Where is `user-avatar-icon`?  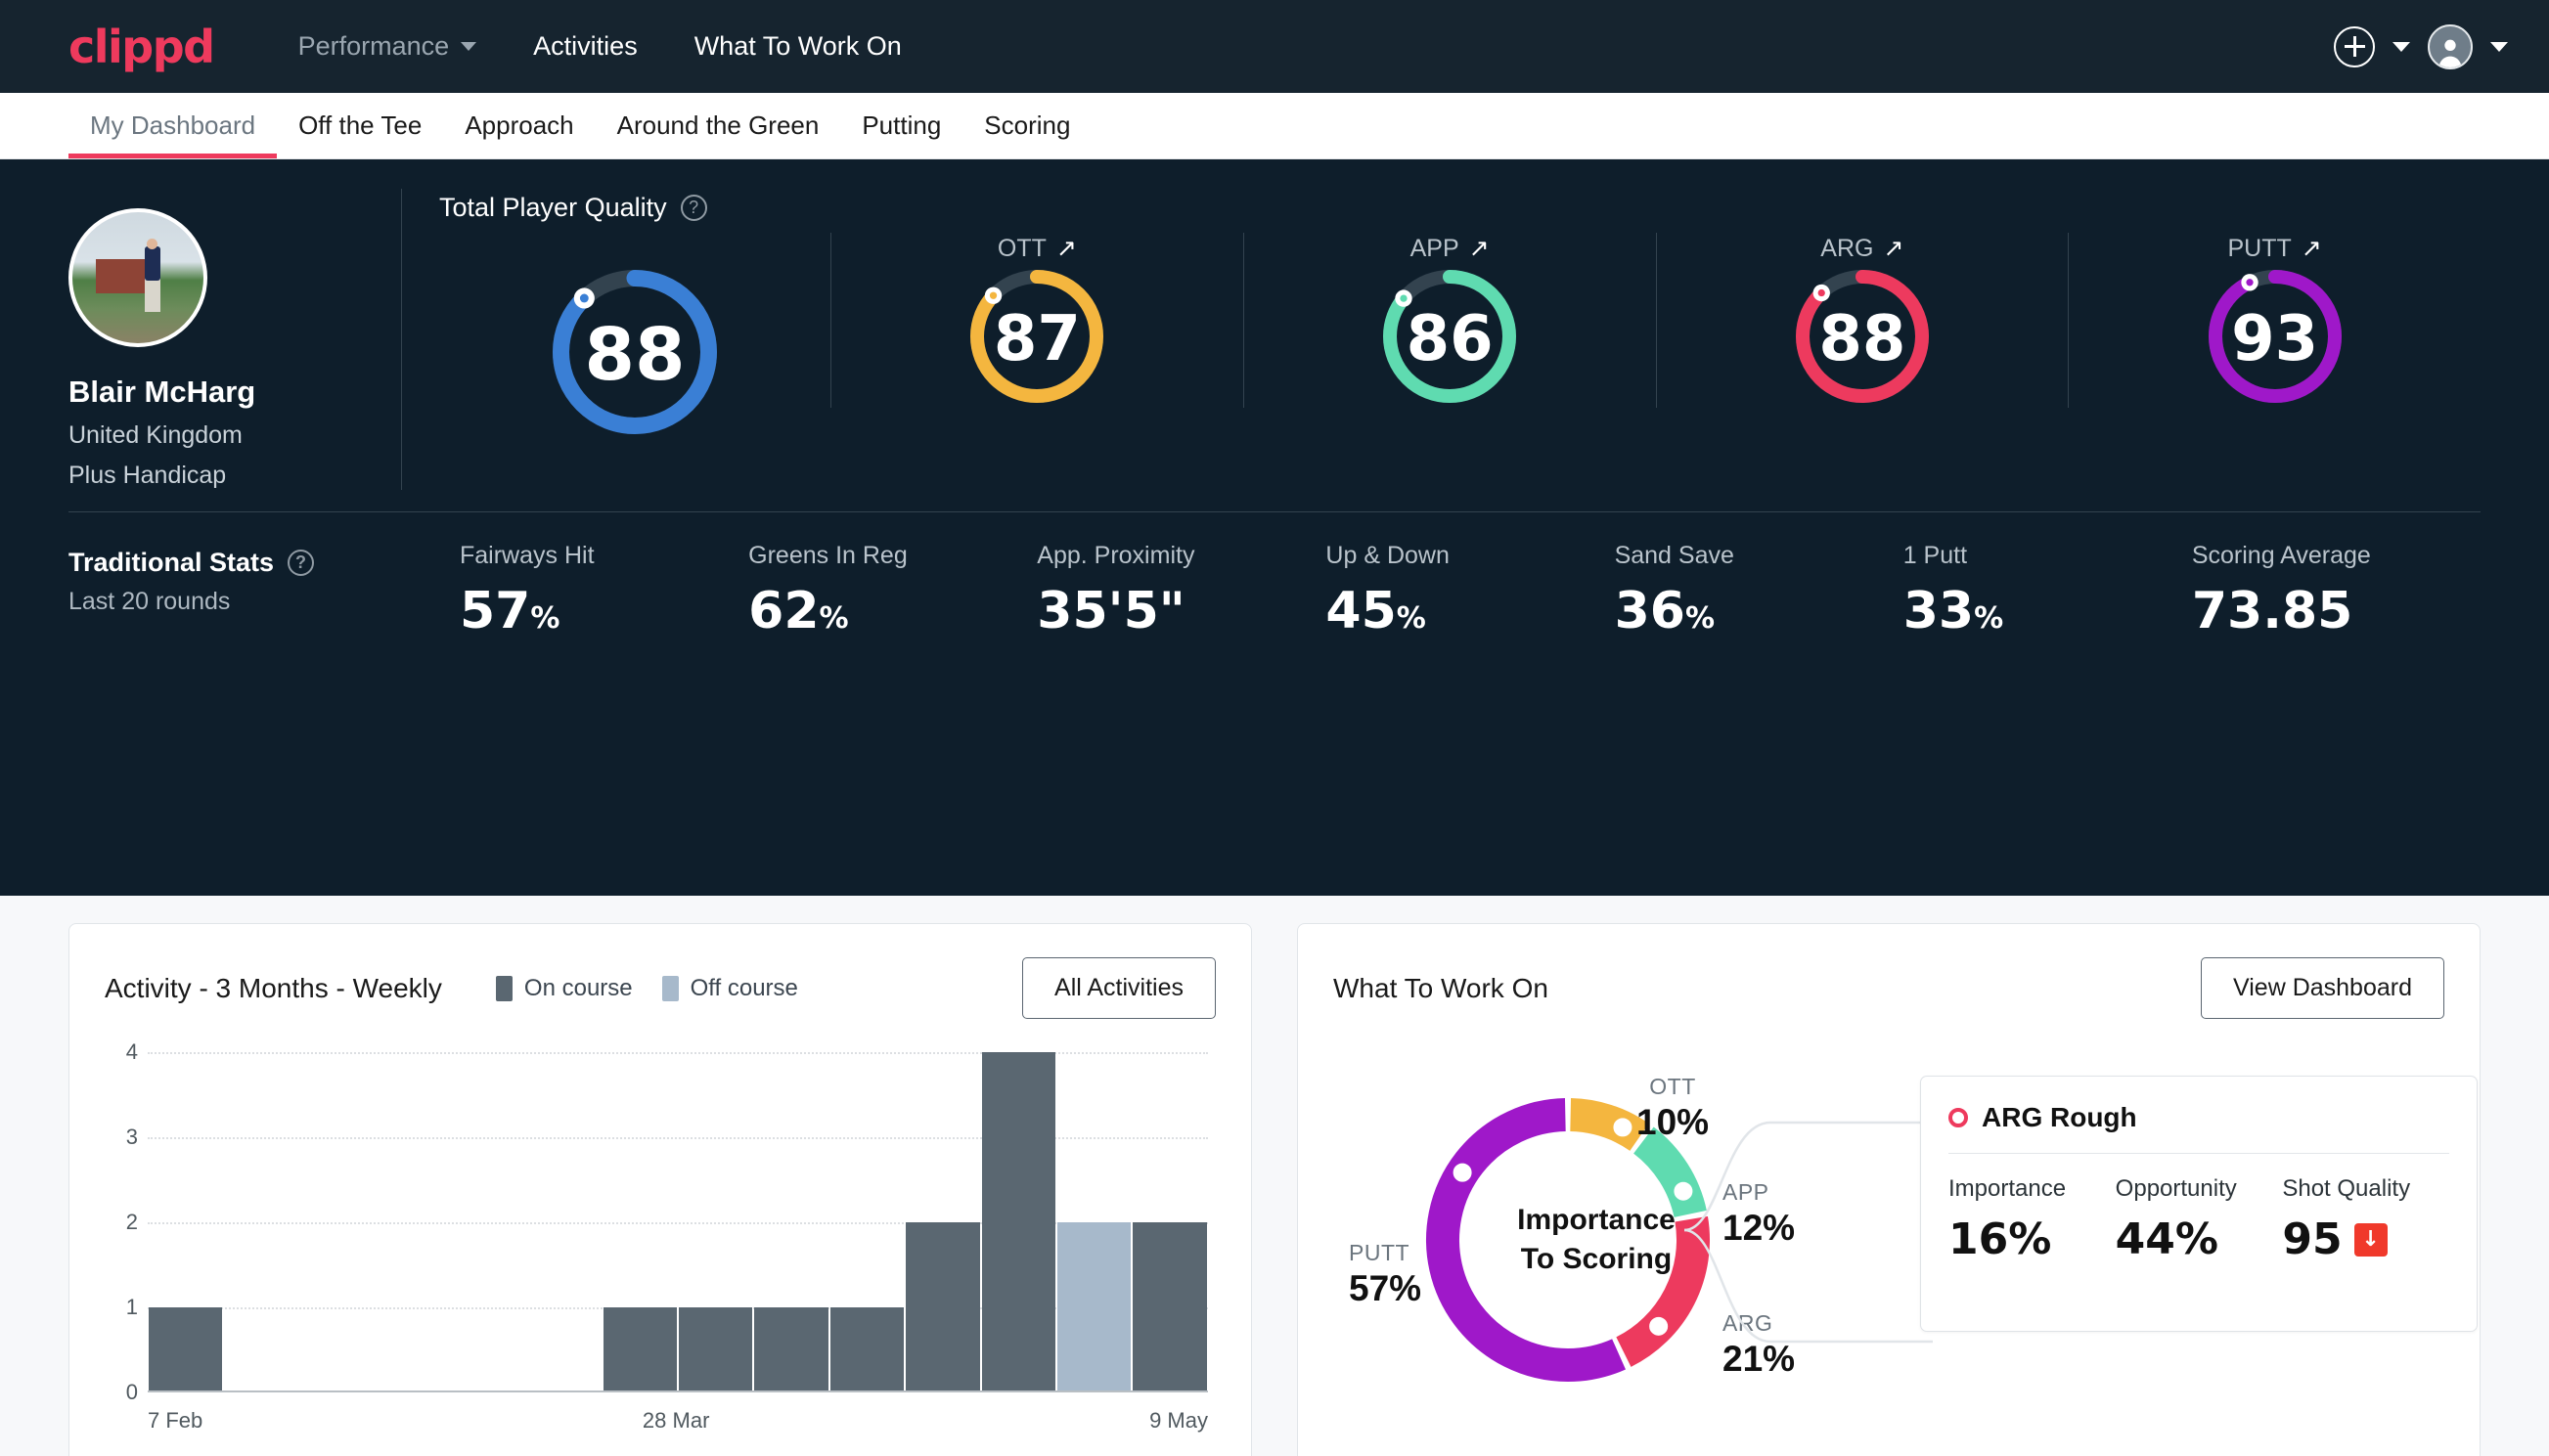
user-avatar-icon is located at coordinates (2450, 46).